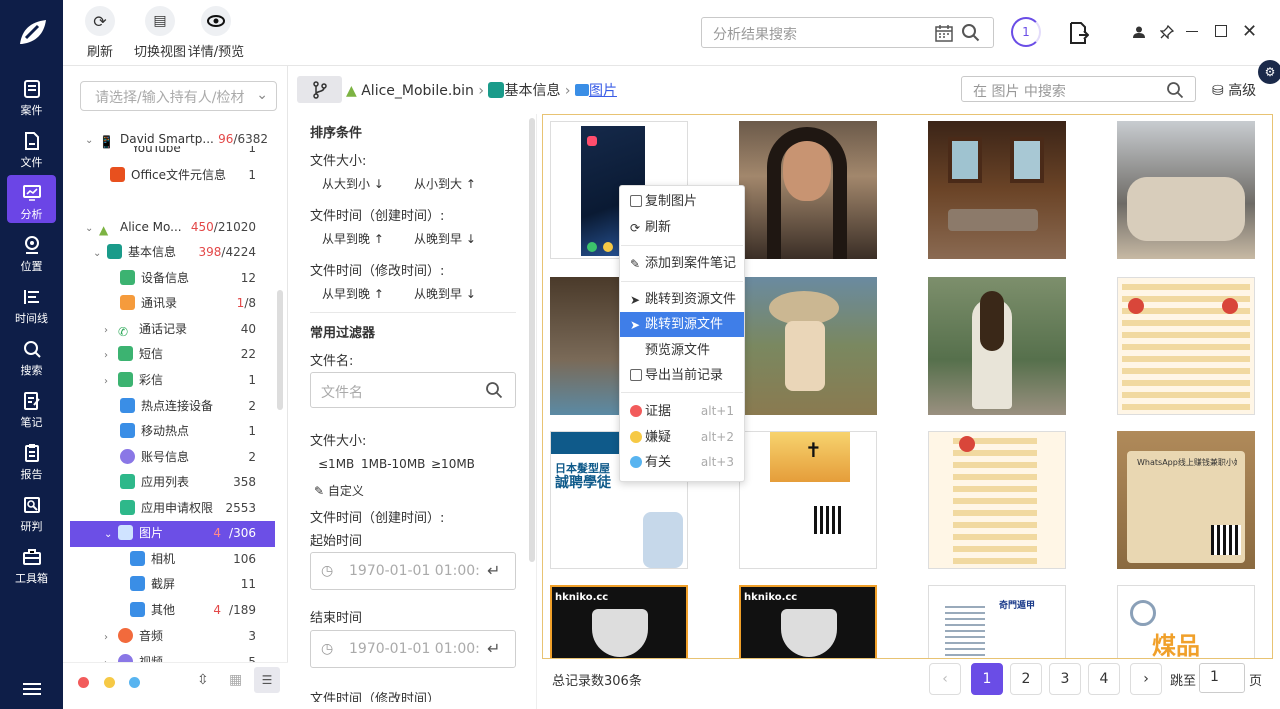 The height and width of the screenshot is (709, 1280). Describe the element at coordinates (1078, 89) in the screenshot. I see `picture-search-input: 在 图片 中搜索` at that location.